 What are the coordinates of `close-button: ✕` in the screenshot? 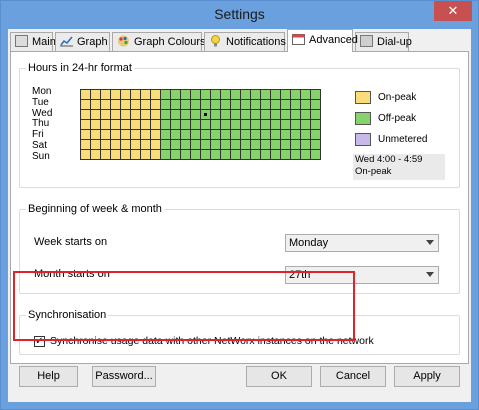 It's located at (453, 11).